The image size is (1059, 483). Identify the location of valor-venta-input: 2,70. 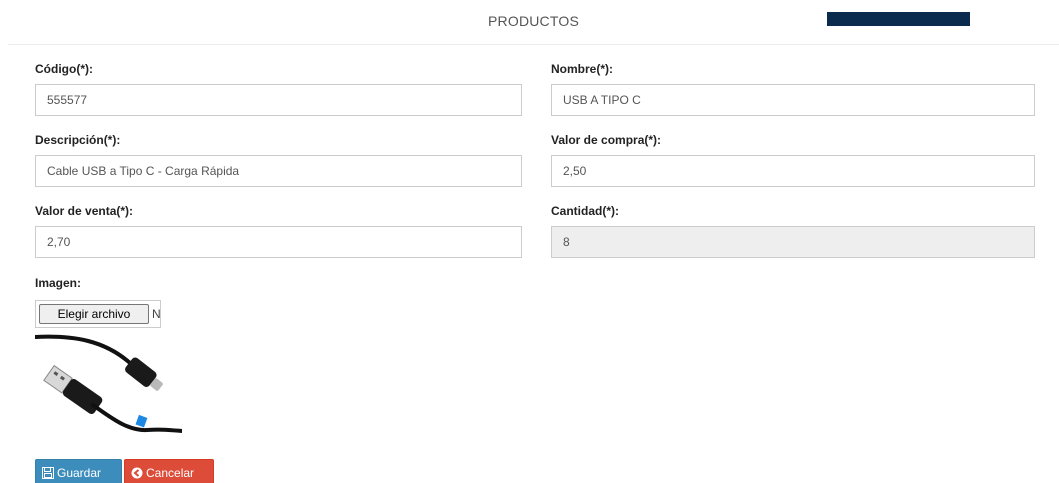
(278, 242).